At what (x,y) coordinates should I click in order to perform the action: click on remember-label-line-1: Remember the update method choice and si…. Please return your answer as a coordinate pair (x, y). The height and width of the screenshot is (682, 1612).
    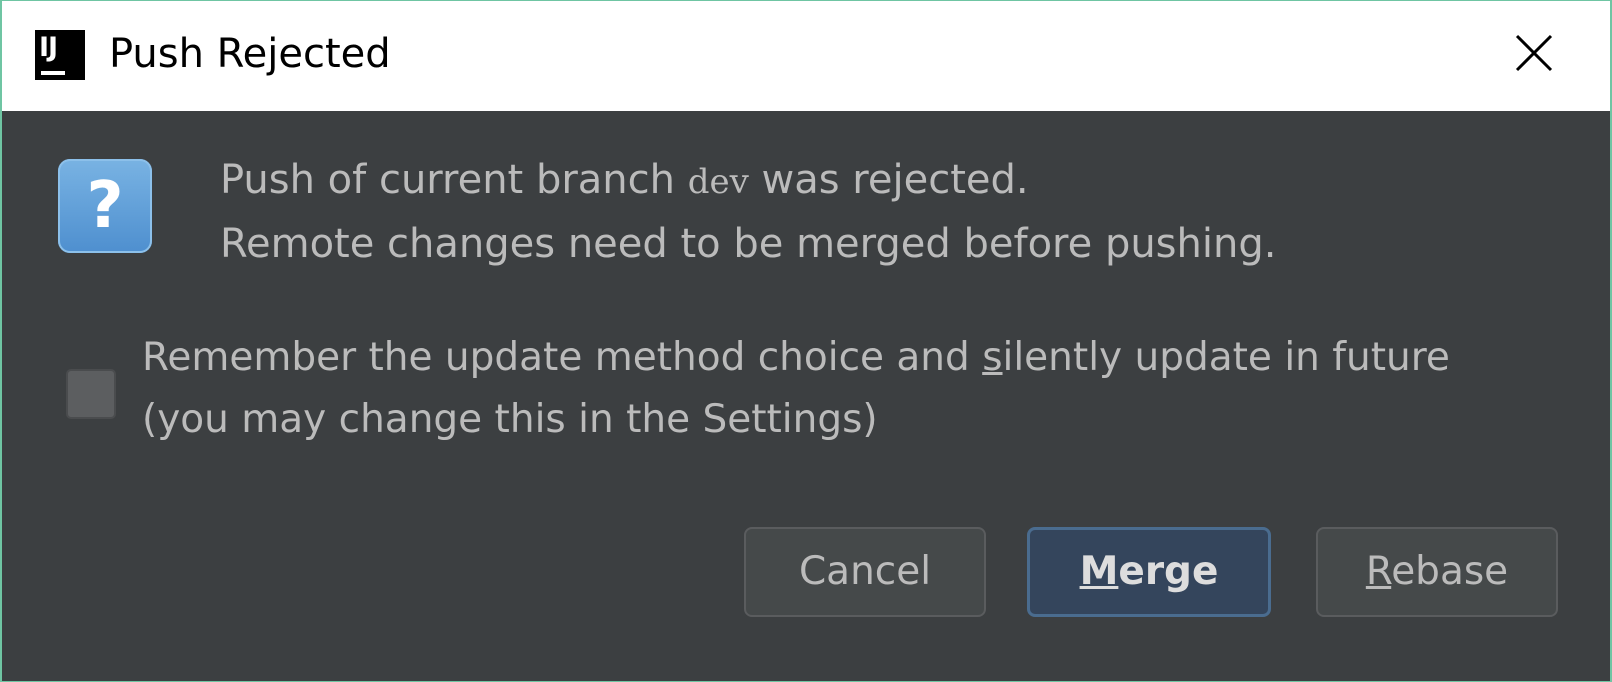
    Looking at the image, I should click on (796, 358).